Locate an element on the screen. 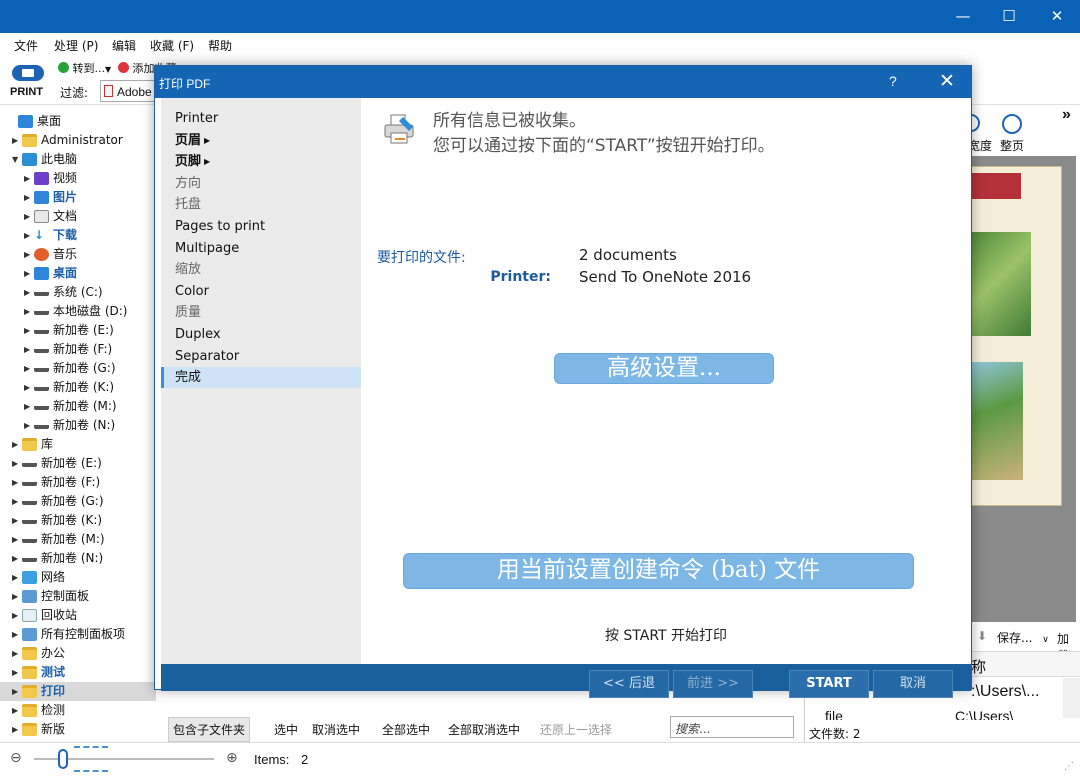  deselect-all-button: 全部取消选中 is located at coordinates (484, 729).